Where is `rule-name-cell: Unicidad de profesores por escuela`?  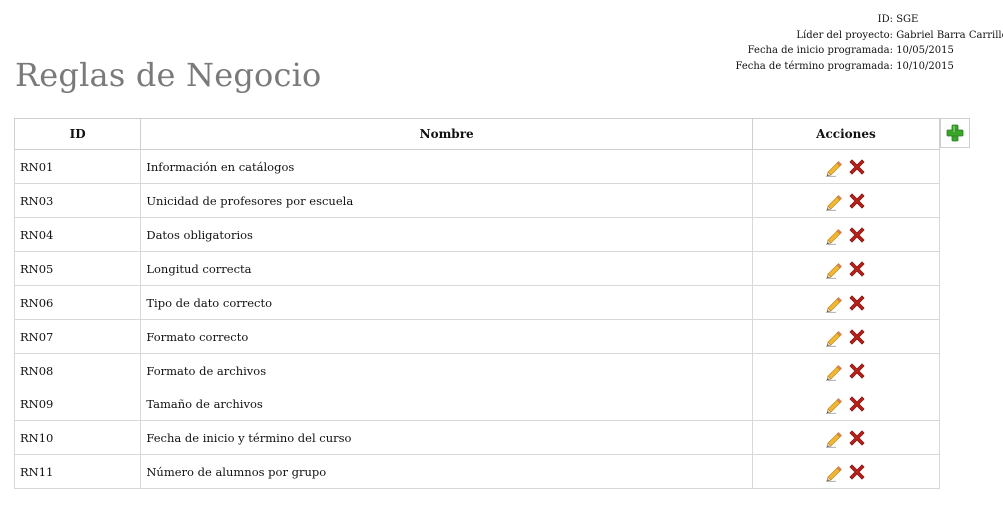
rule-name-cell: Unicidad de profesores por escuela is located at coordinates (446, 200).